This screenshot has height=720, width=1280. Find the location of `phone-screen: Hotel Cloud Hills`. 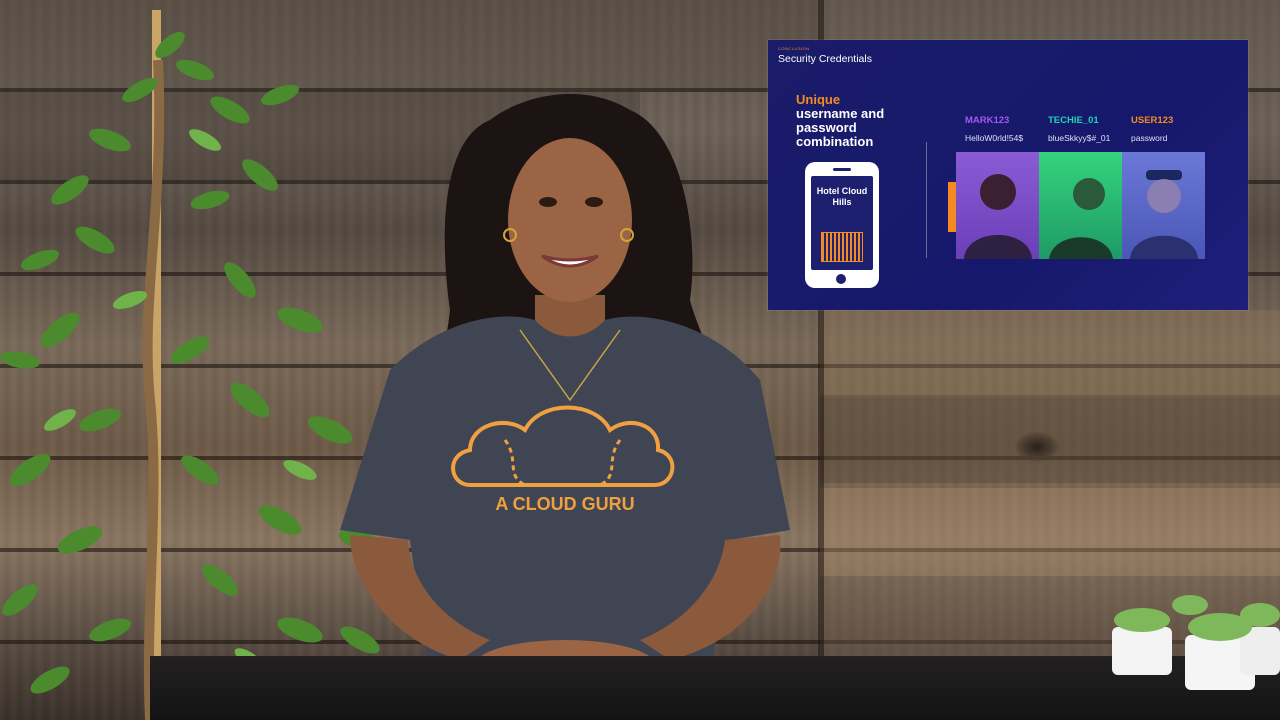

phone-screen: Hotel Cloud Hills is located at coordinates (842, 223).